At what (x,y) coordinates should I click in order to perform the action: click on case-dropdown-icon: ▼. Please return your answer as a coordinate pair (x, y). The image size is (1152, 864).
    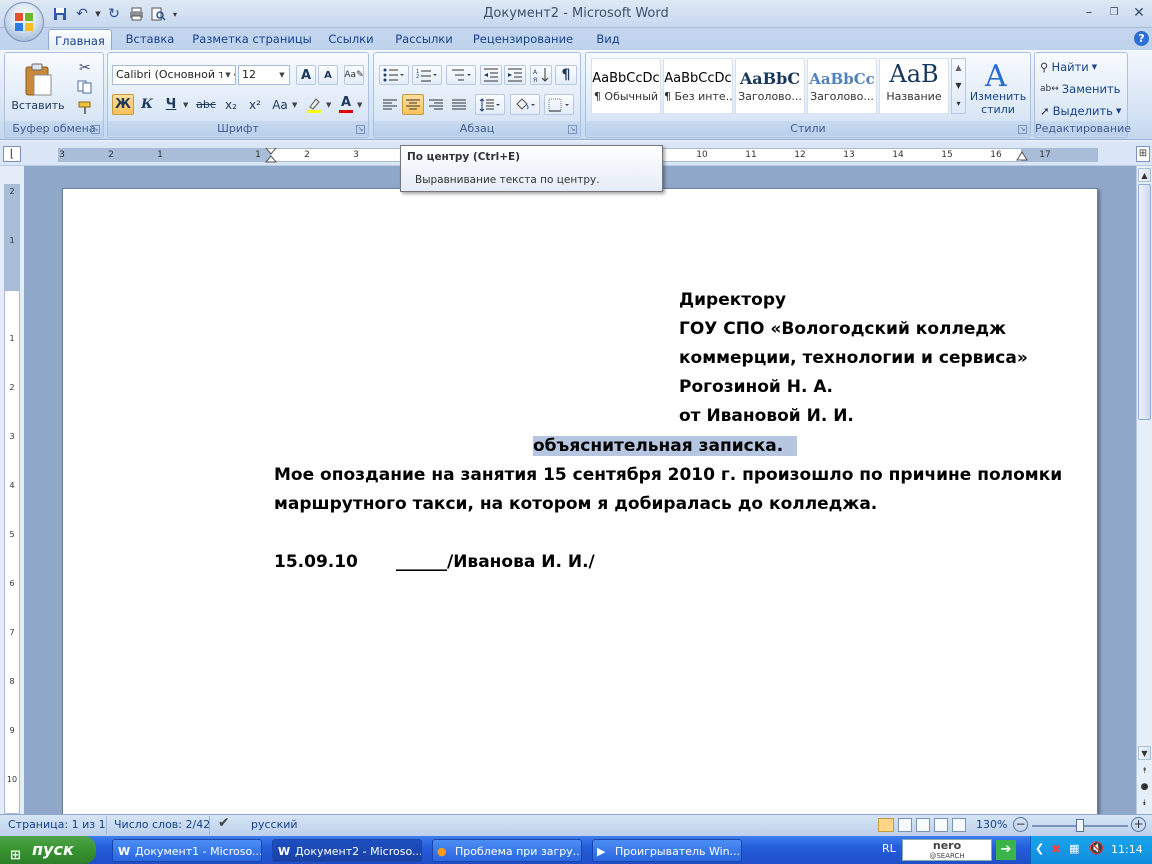
    Looking at the image, I should click on (294, 105).